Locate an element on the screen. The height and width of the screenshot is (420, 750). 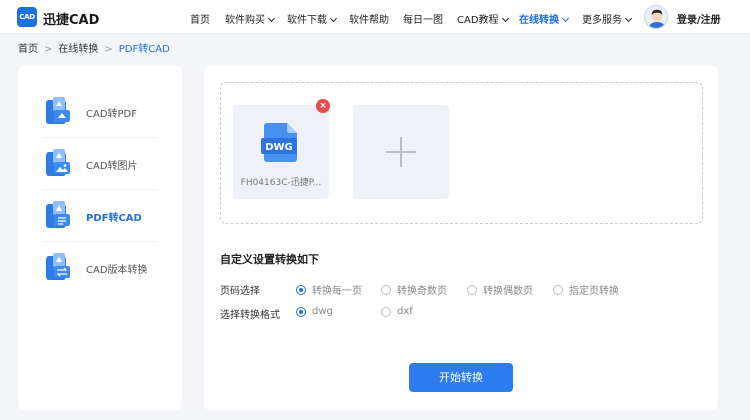
nav-item-more: 更多服务 is located at coordinates (607, 18).